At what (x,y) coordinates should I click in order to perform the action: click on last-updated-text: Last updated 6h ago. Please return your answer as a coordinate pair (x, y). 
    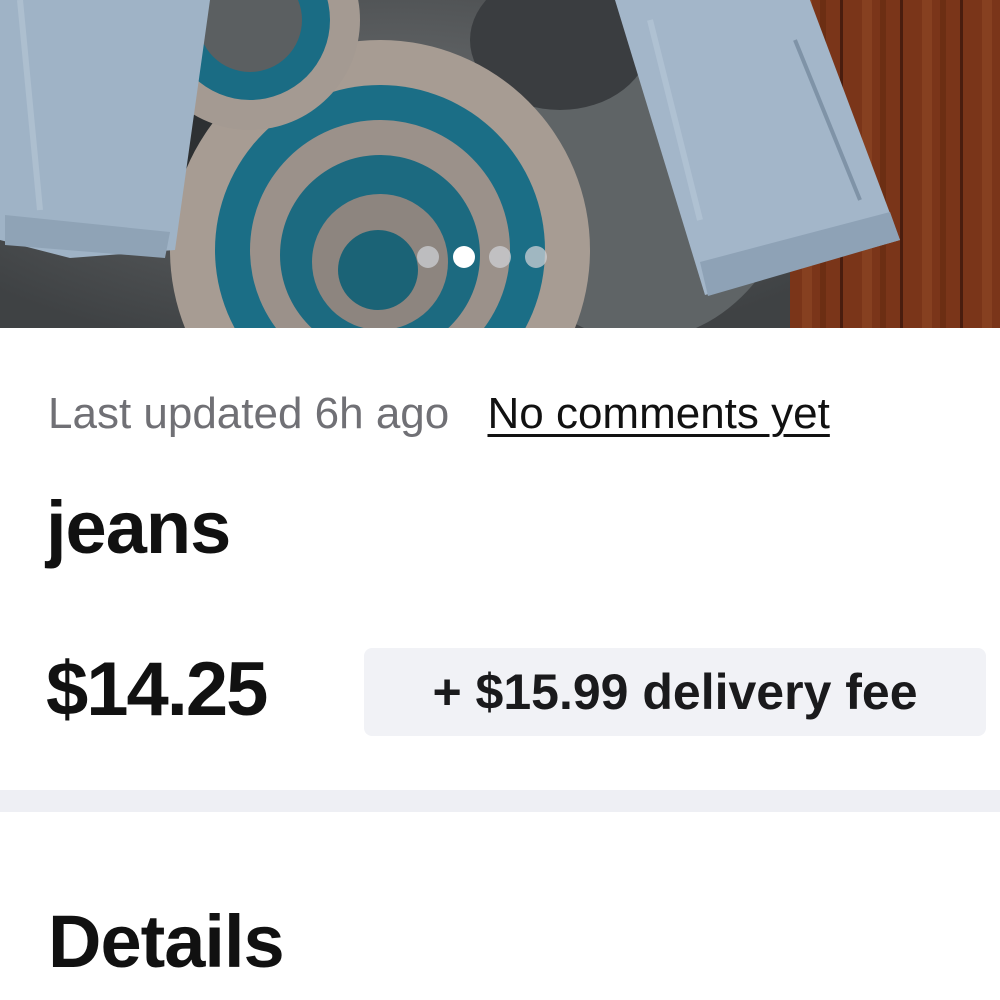
    Looking at the image, I should click on (249, 413).